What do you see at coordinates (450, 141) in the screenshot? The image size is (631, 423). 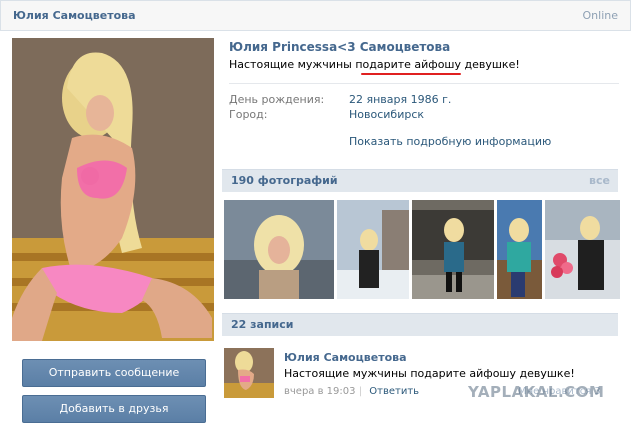 I see `show-more-info-link: Показать подробную информацию` at bounding box center [450, 141].